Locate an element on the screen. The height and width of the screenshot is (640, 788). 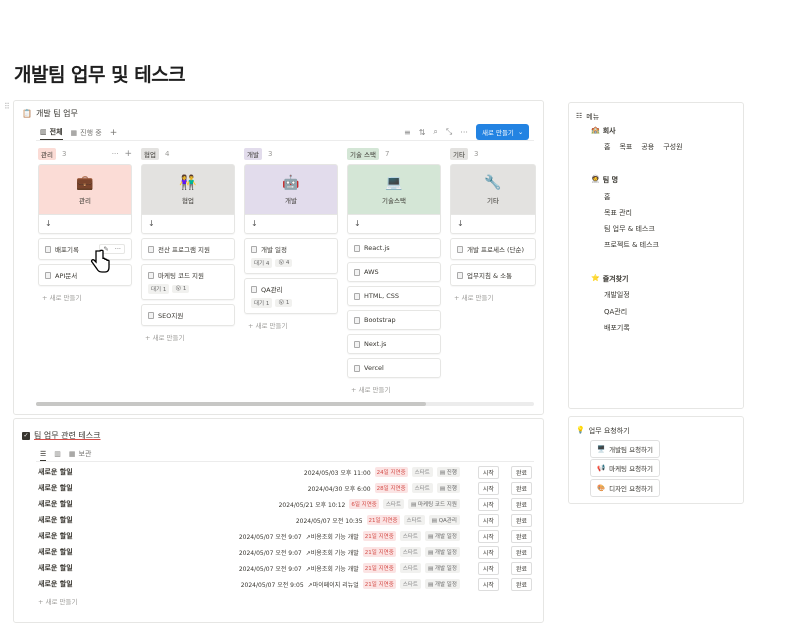
request-design-button: 🎨 디자인 요청하기 is located at coordinates (625, 488).